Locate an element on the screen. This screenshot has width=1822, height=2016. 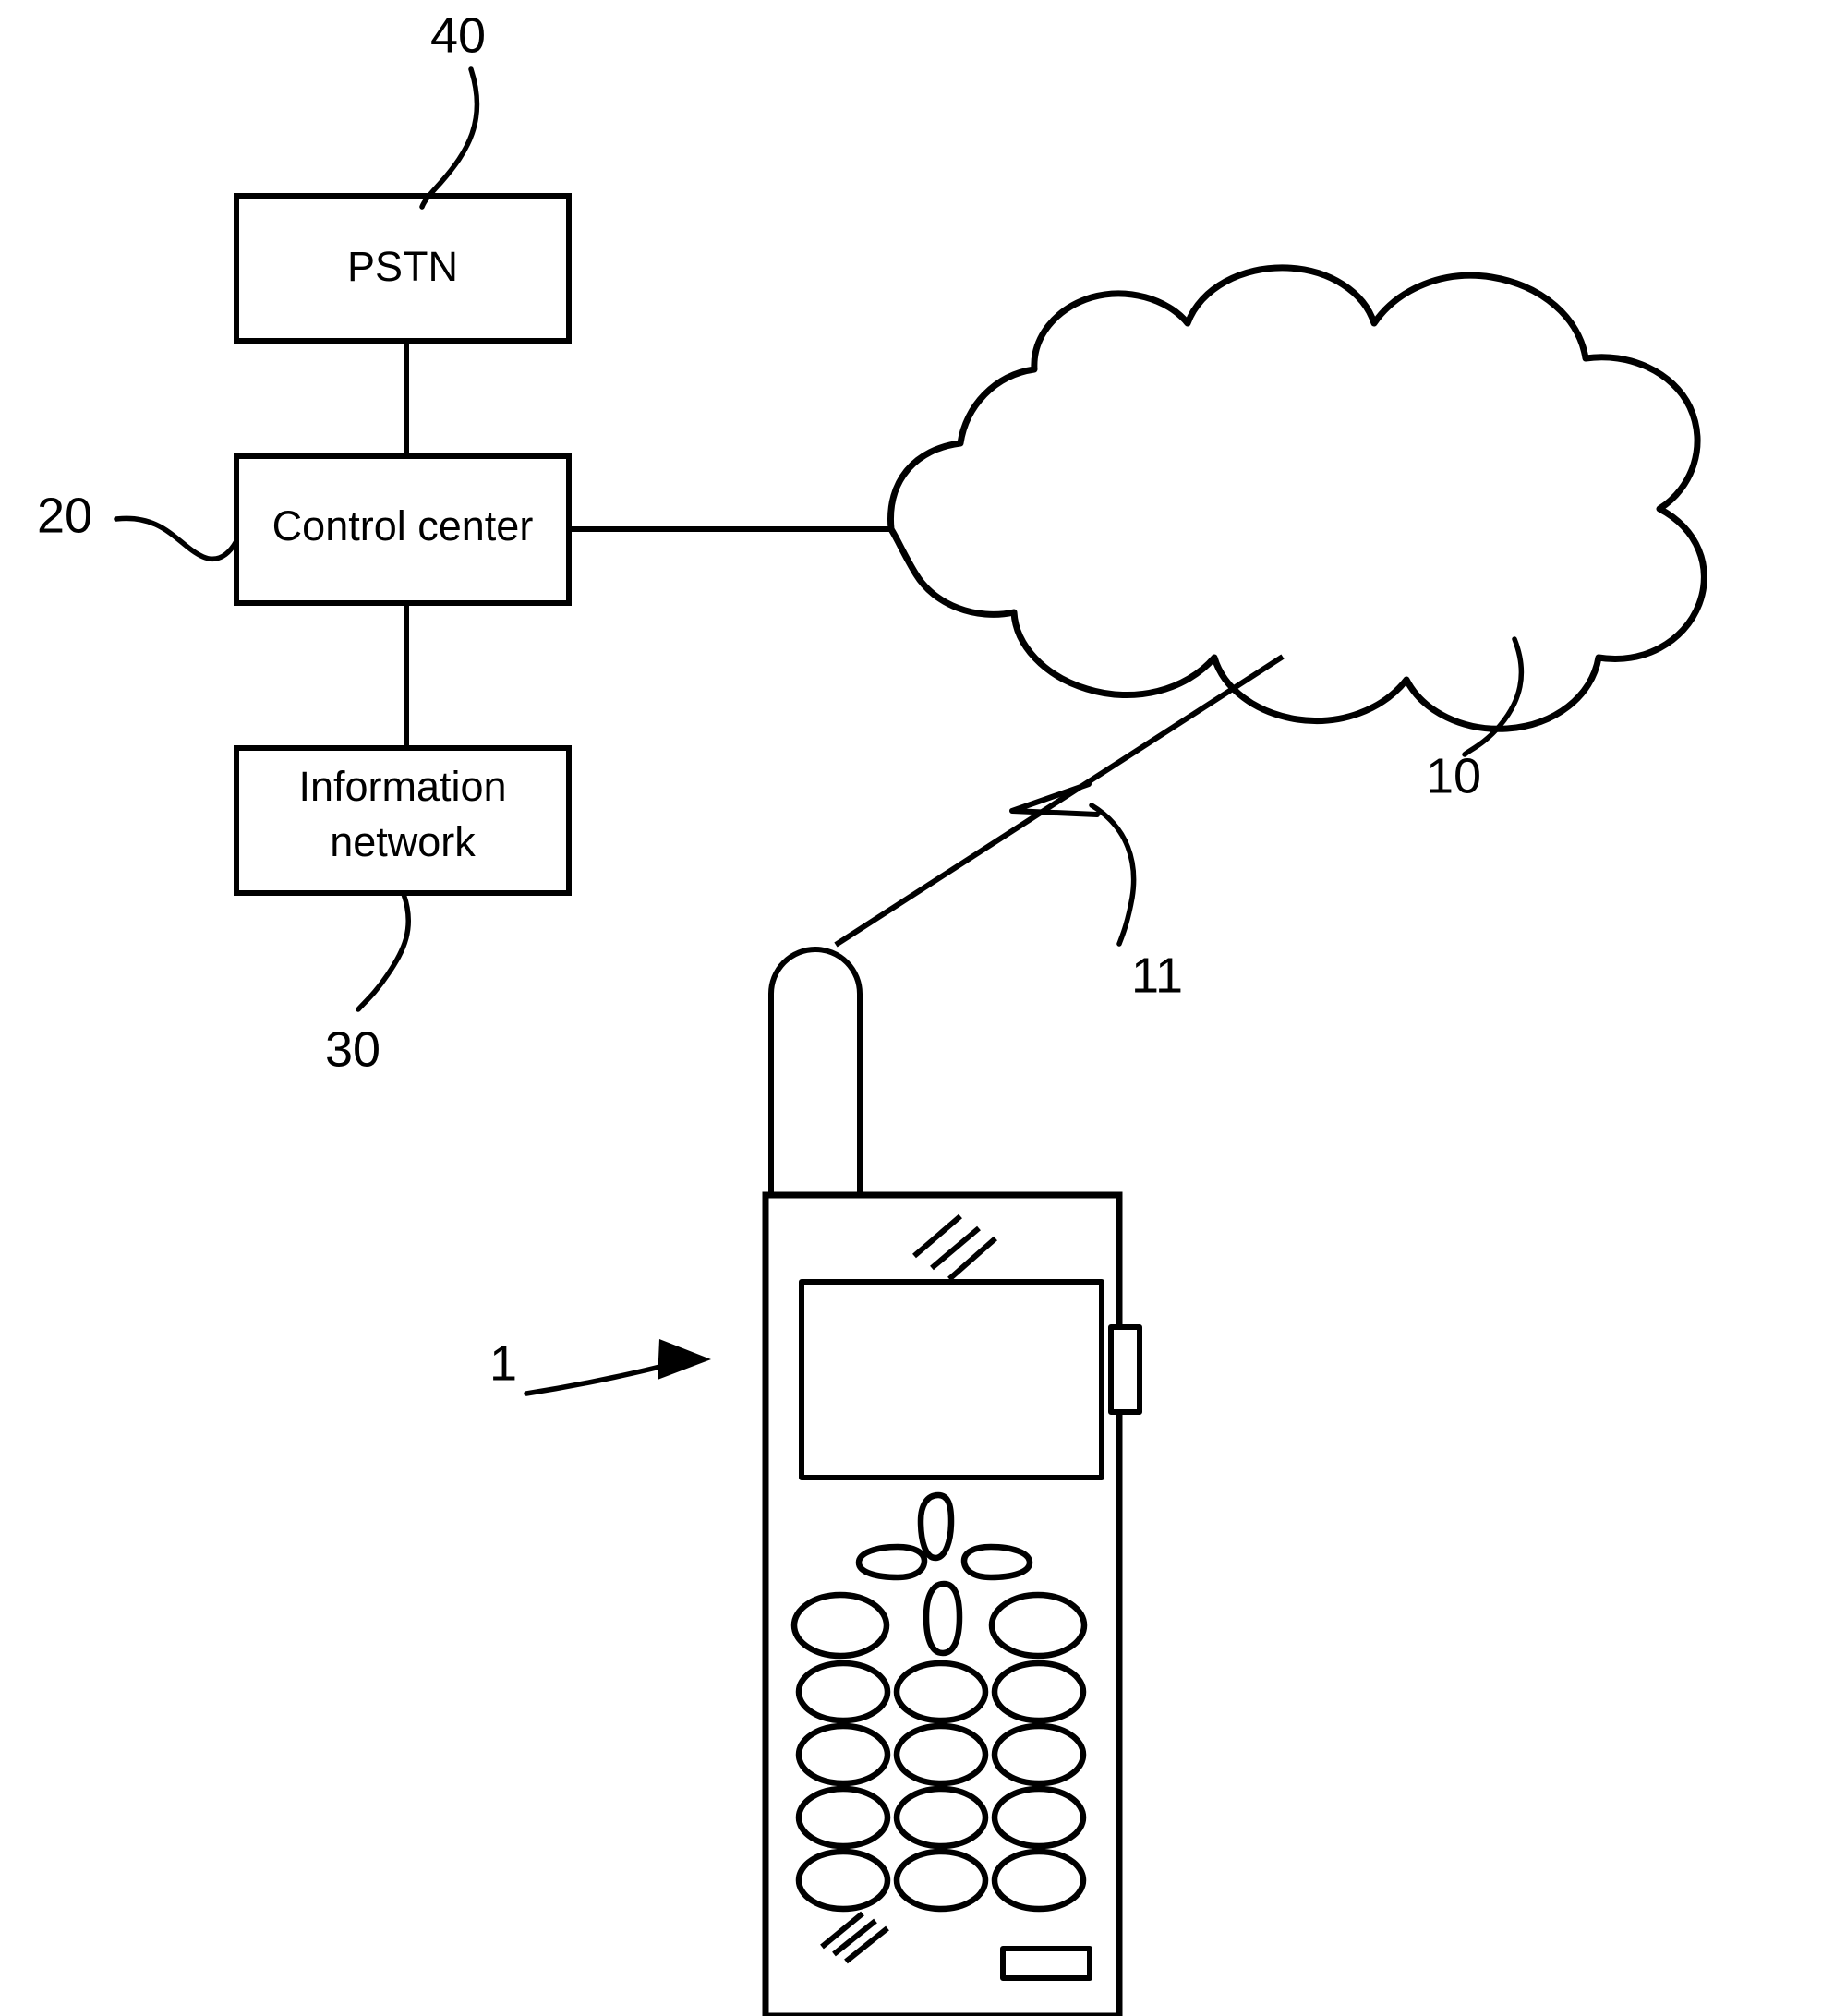
block-control-center-label: Control center is located at coordinates (403, 525).